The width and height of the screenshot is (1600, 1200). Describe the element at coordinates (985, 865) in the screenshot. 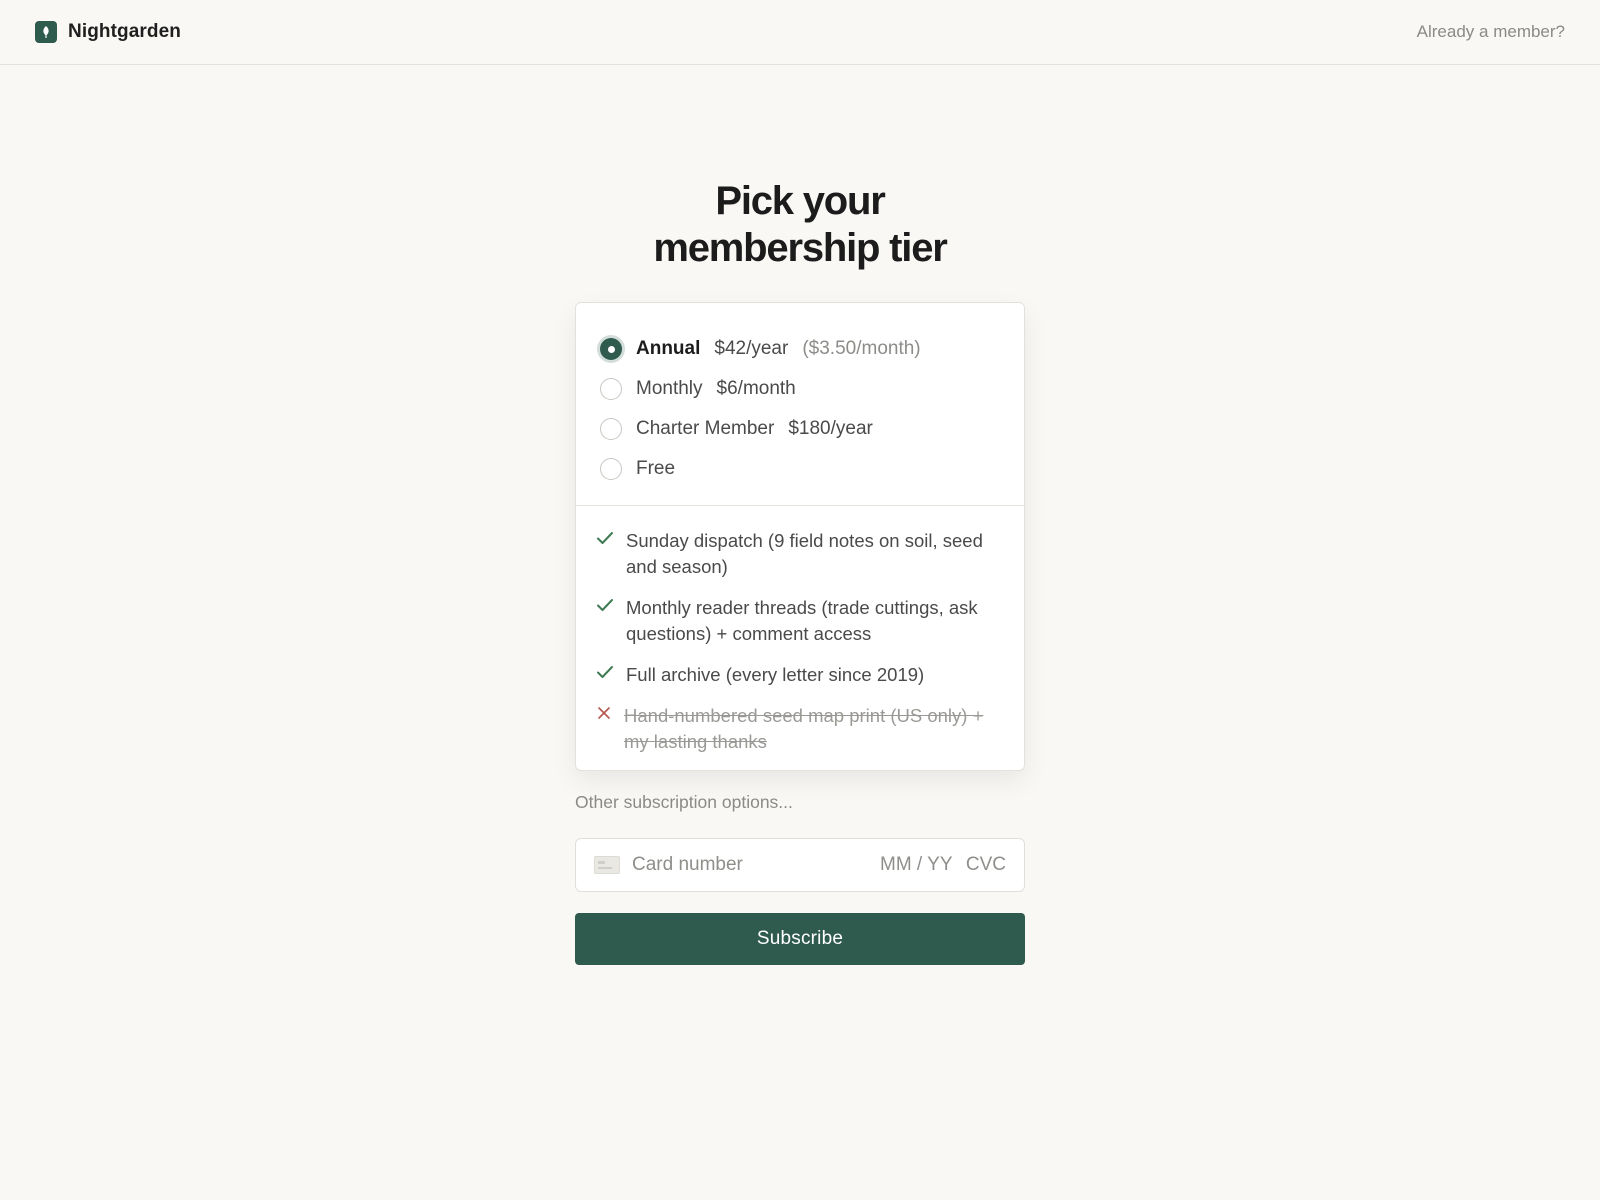

I see `card-cvc-input` at that location.